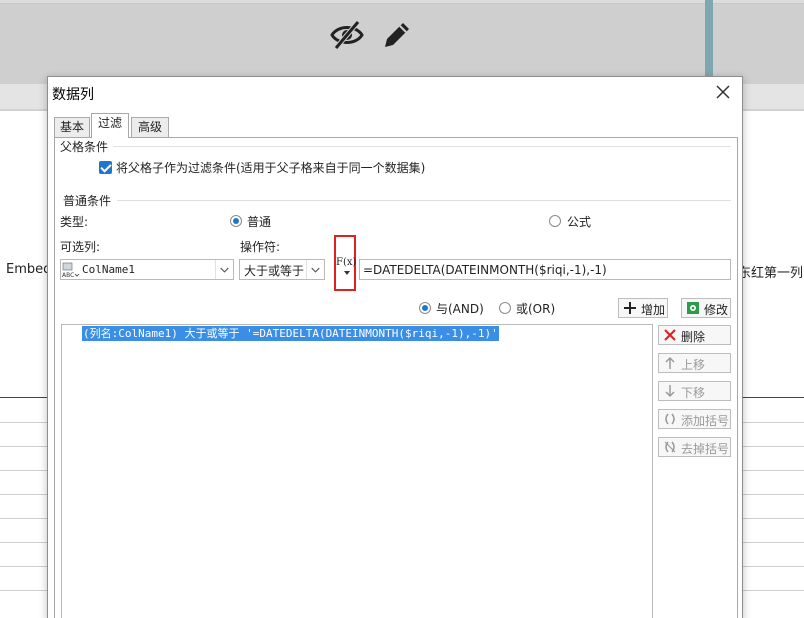 The height and width of the screenshot is (618, 804). I want to click on delete-button: 删除, so click(694, 335).